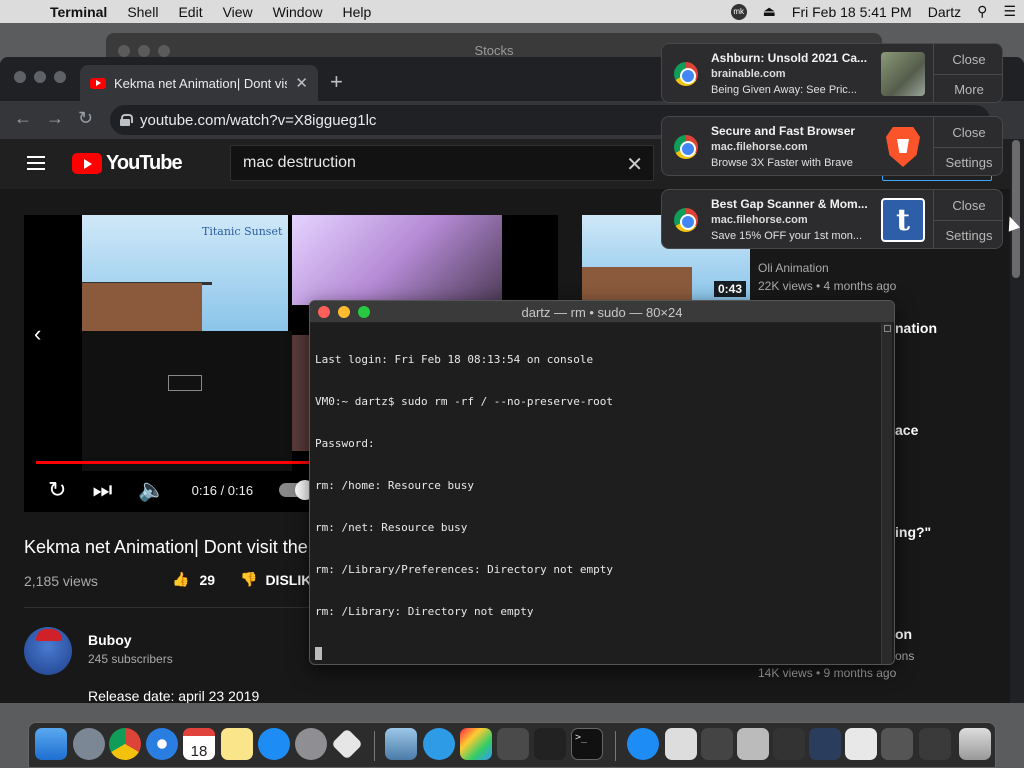 Image resolution: width=1024 pixels, height=768 pixels. I want to click on roblox-icon, so click(347, 744).